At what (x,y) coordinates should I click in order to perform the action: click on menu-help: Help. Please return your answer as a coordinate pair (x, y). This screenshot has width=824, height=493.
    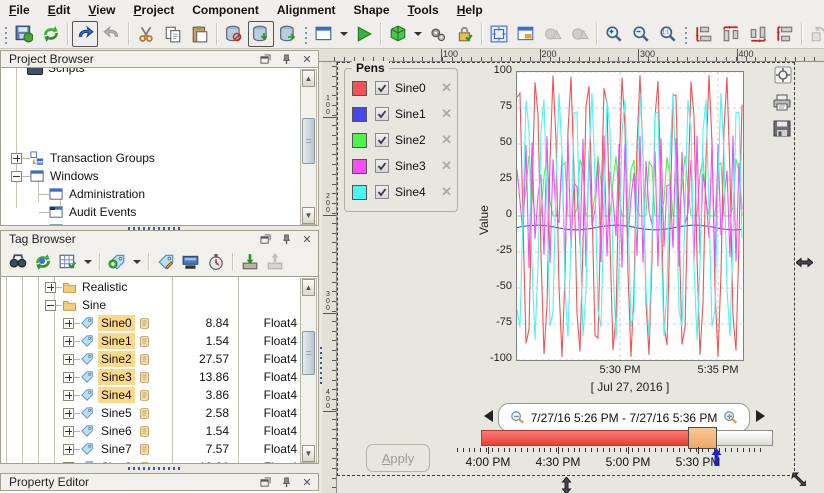
    Looking at the image, I should click on (470, 10).